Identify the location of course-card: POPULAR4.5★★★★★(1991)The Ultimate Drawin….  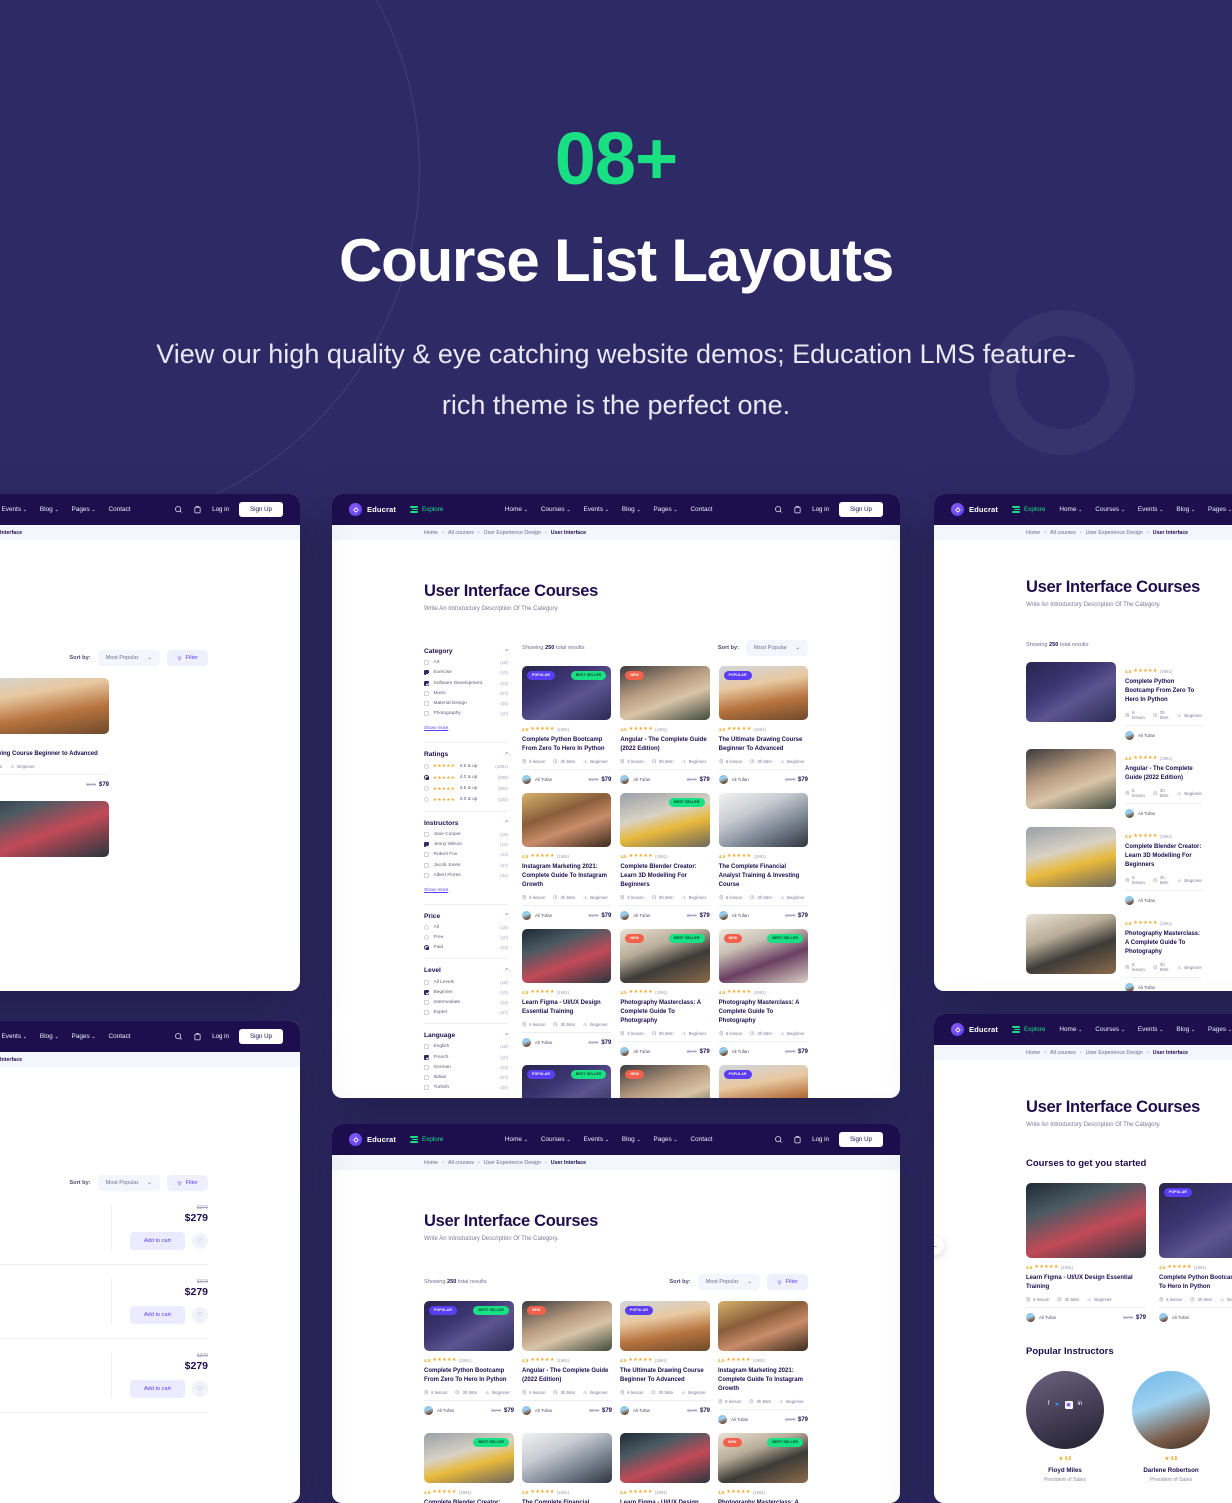
(763, 1081).